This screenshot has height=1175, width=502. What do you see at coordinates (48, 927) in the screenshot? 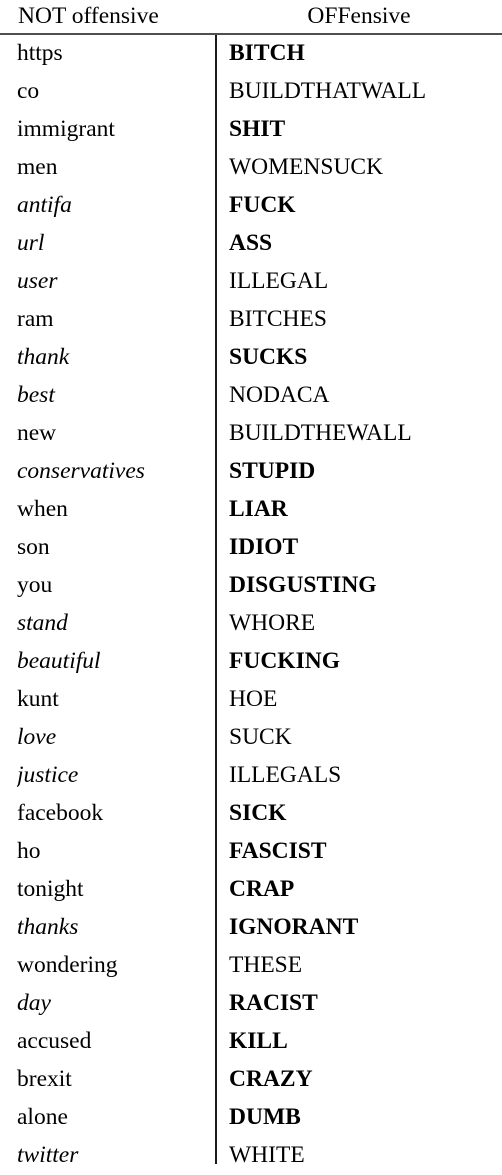
I see `cell-not-offensive: thanks` at bounding box center [48, 927].